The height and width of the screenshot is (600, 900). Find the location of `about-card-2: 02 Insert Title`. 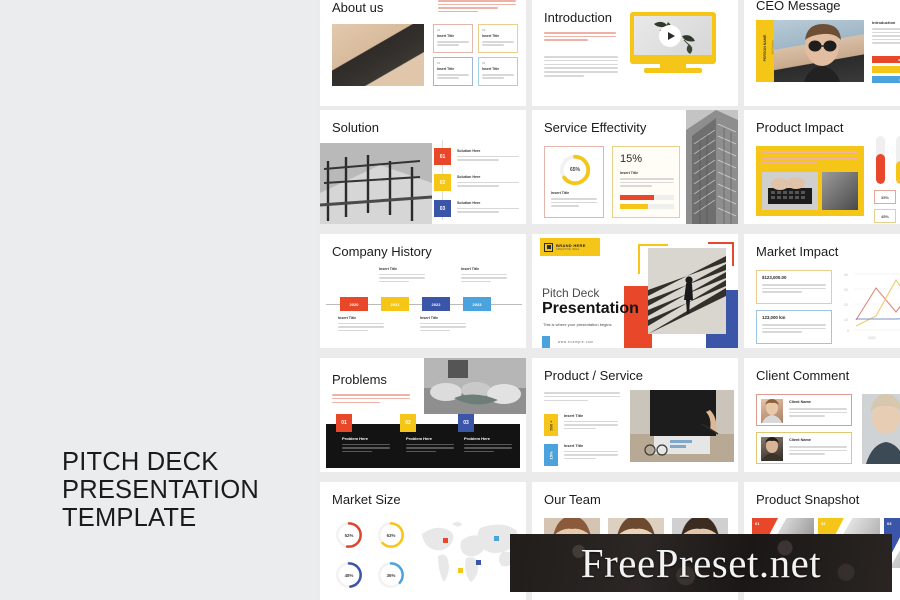

about-card-2: 02 Insert Title is located at coordinates (498, 38).